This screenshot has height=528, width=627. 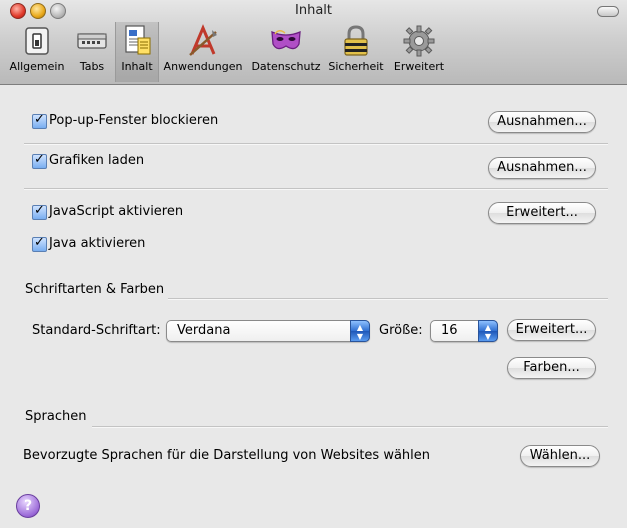 I want to click on default-font-value: Verdana, so click(x=204, y=330).